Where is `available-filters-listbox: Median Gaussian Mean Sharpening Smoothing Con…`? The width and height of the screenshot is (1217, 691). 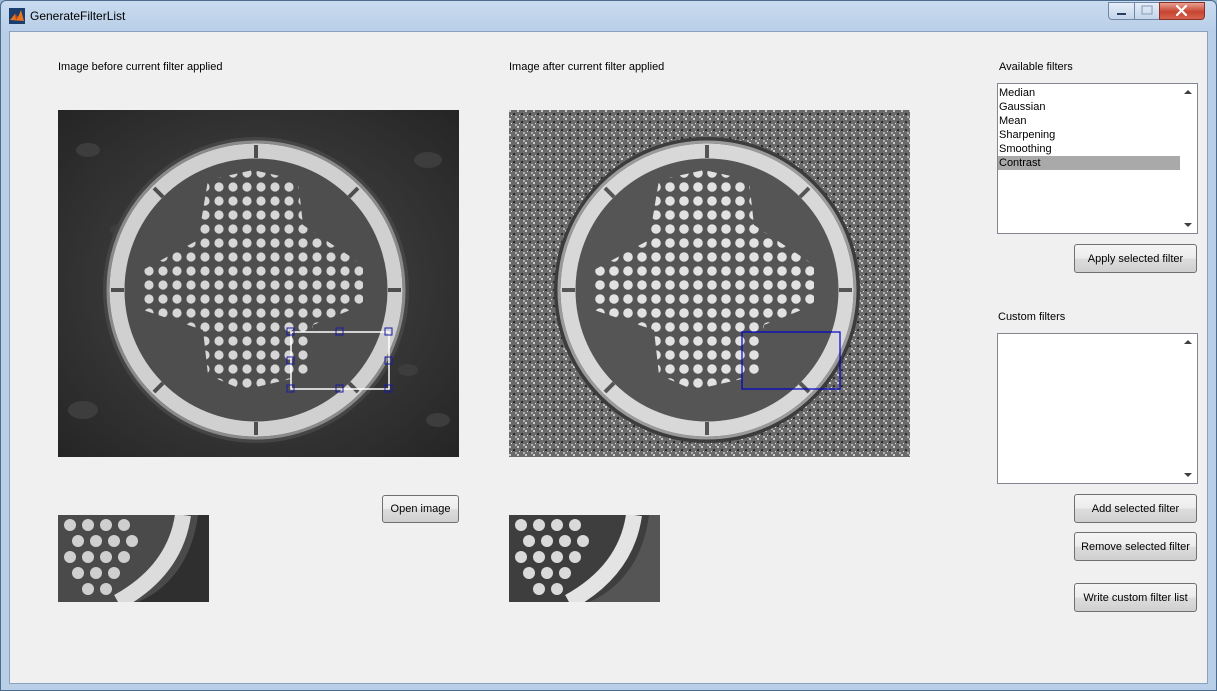 available-filters-listbox: Median Gaussian Mean Sharpening Smoothing Con… is located at coordinates (1097, 158).